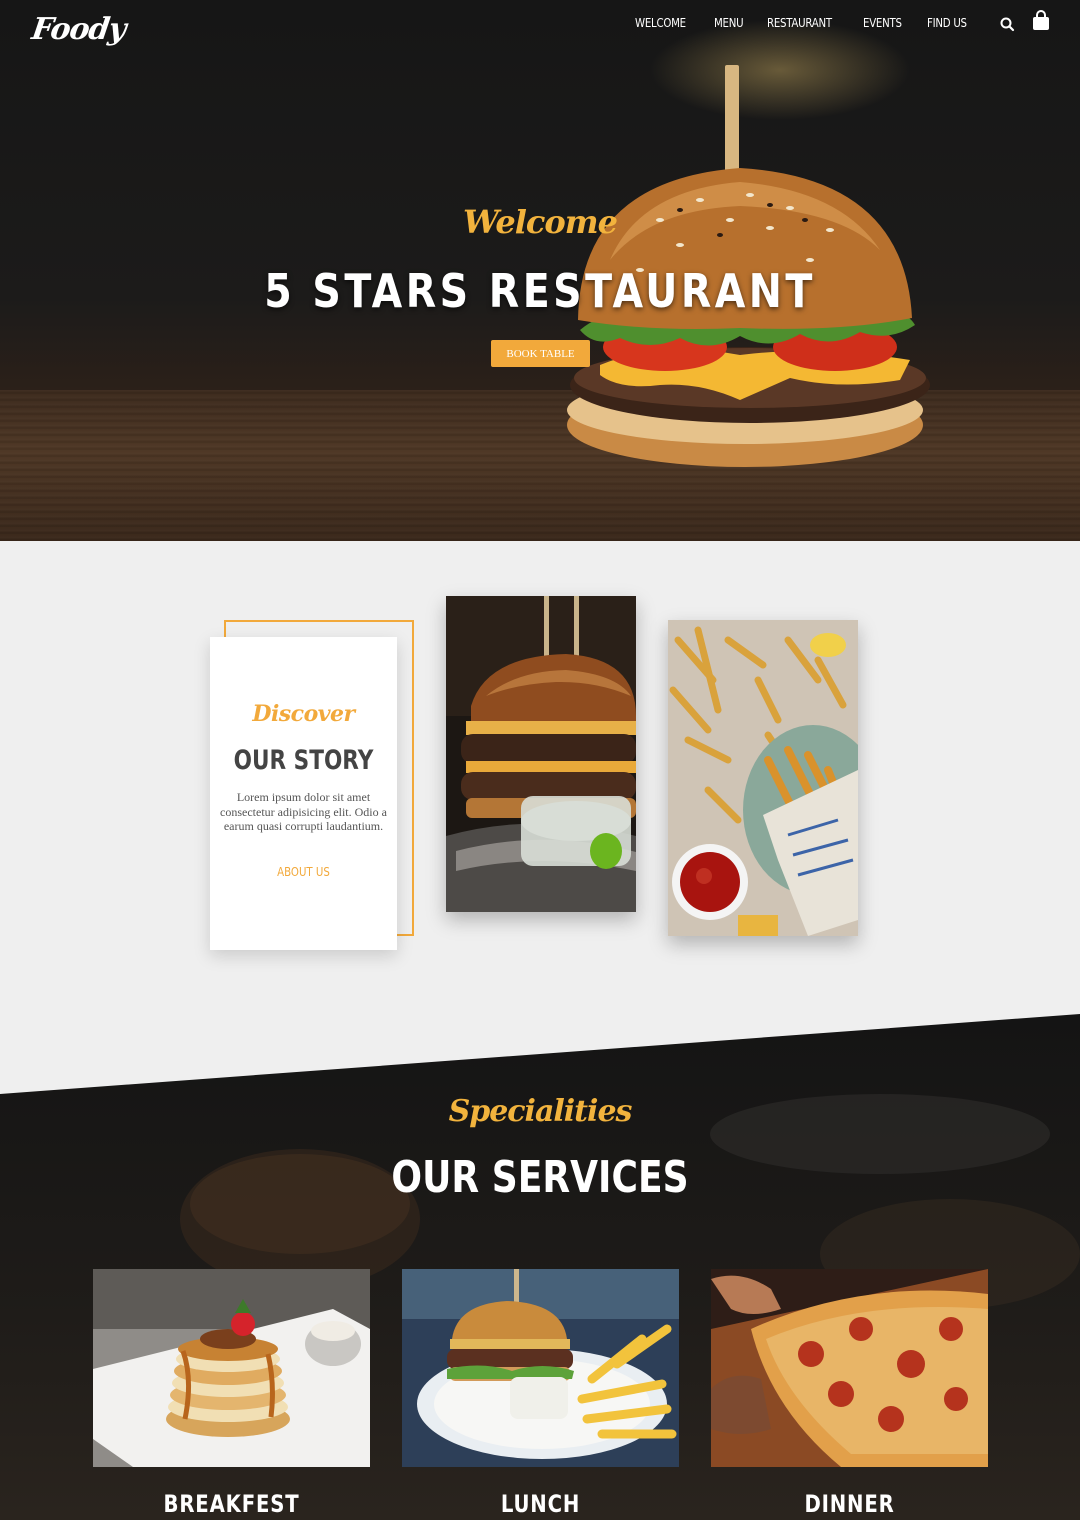 The image size is (1080, 1520). I want to click on foody-logo: Foody, so click(79, 29).